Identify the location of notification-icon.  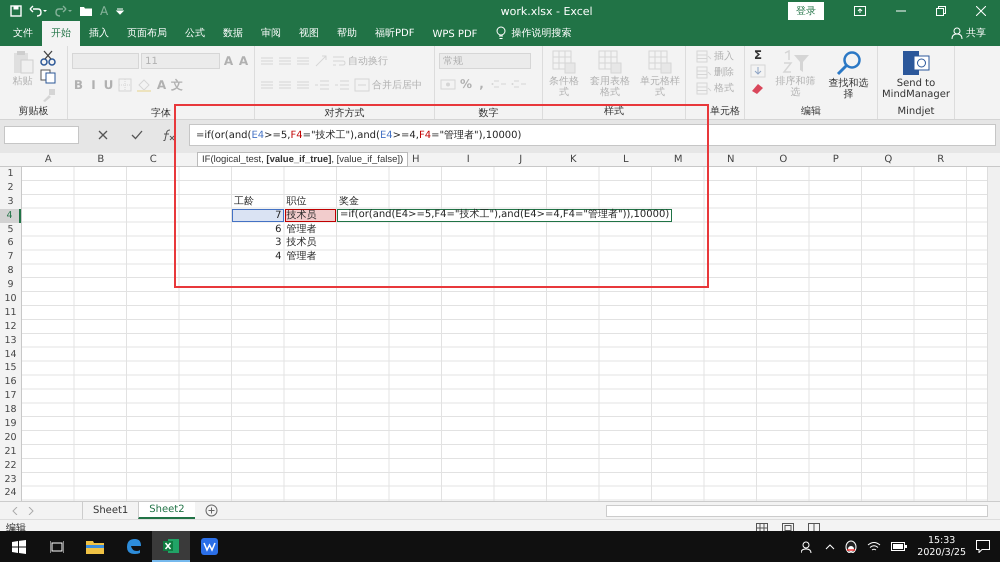
(983, 546).